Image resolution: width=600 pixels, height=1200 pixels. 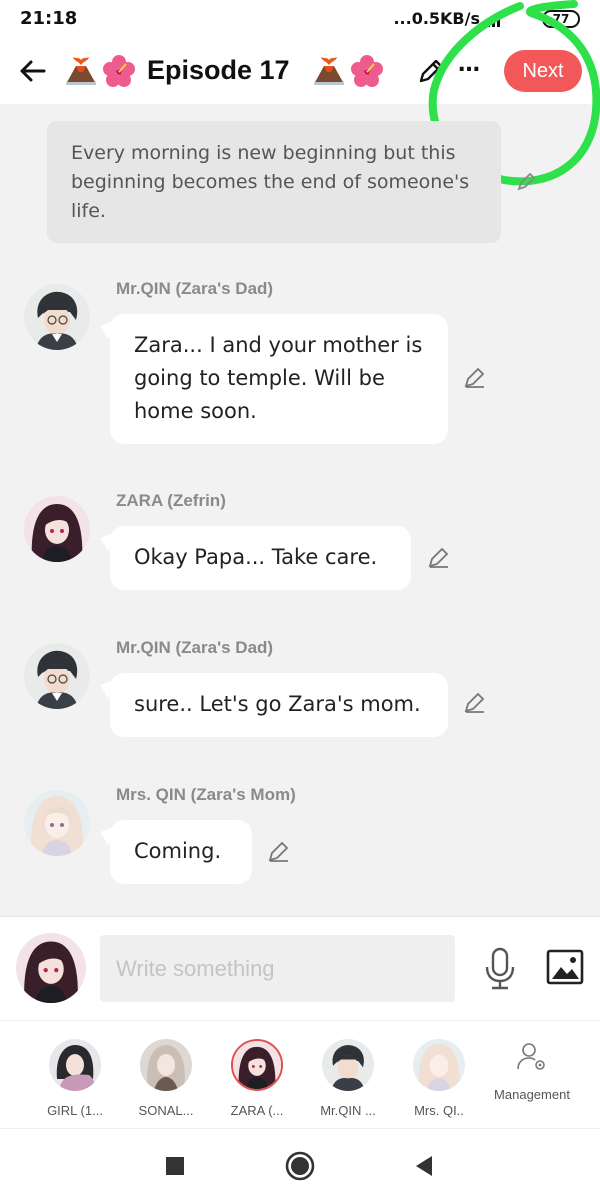 What do you see at coordinates (532, 1071) in the screenshot?
I see `management-button: Management` at bounding box center [532, 1071].